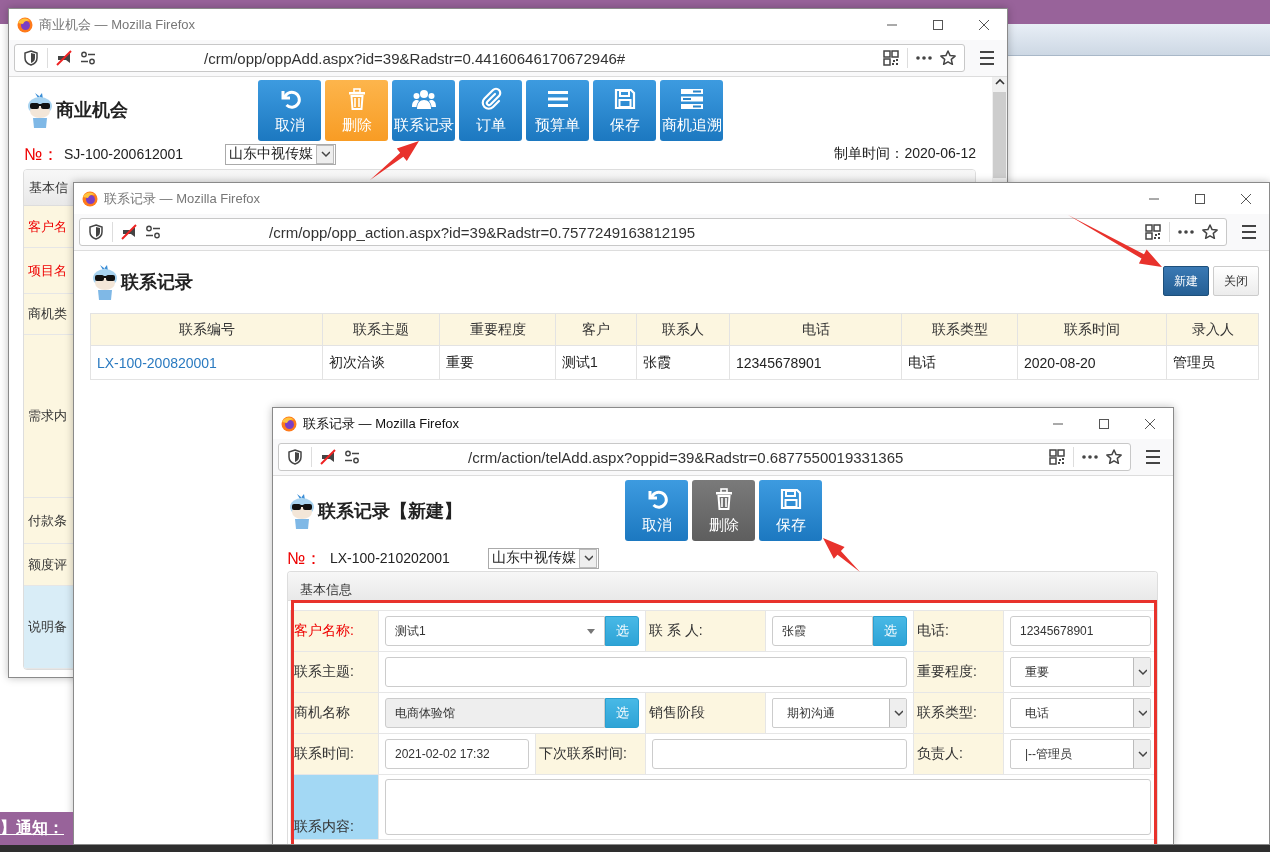 This screenshot has height=852, width=1270. What do you see at coordinates (958, 631) in the screenshot?
I see `field-label: 电话:` at bounding box center [958, 631].